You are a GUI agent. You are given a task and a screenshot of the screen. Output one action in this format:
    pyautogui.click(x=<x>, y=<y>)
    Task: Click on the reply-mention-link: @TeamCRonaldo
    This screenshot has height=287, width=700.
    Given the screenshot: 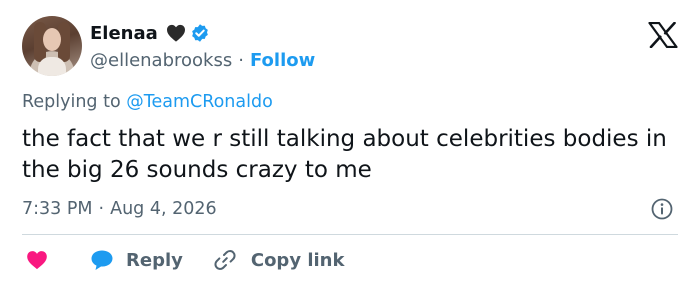 What is the action you would take?
    pyautogui.click(x=199, y=102)
    